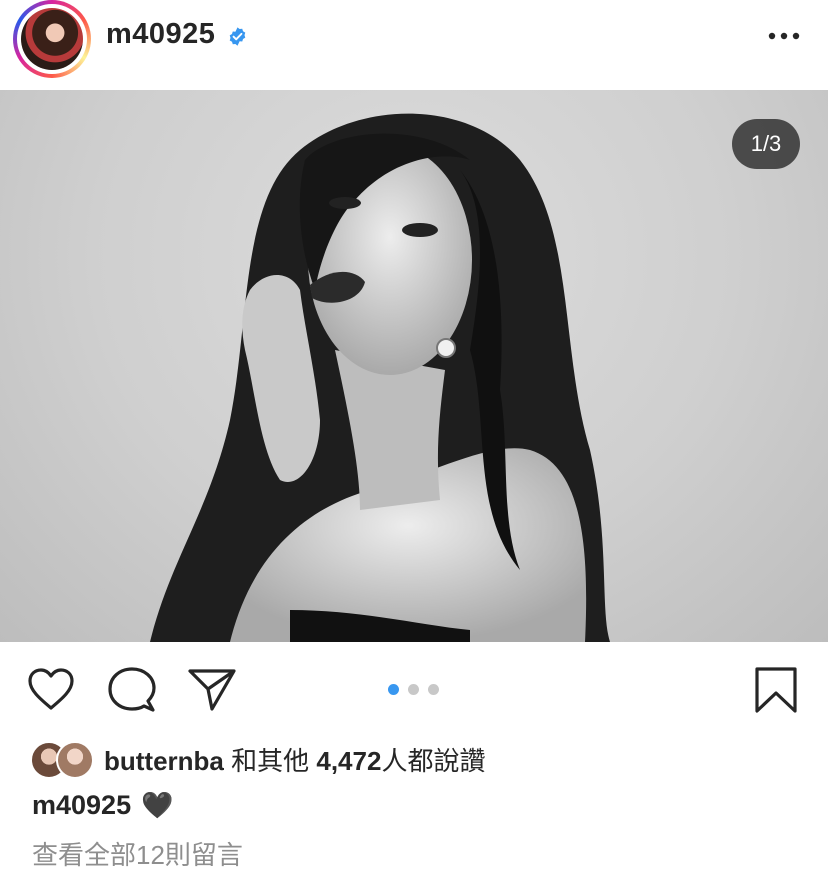  Describe the element at coordinates (237, 36) in the screenshot. I see `verified-badge-icon` at that location.